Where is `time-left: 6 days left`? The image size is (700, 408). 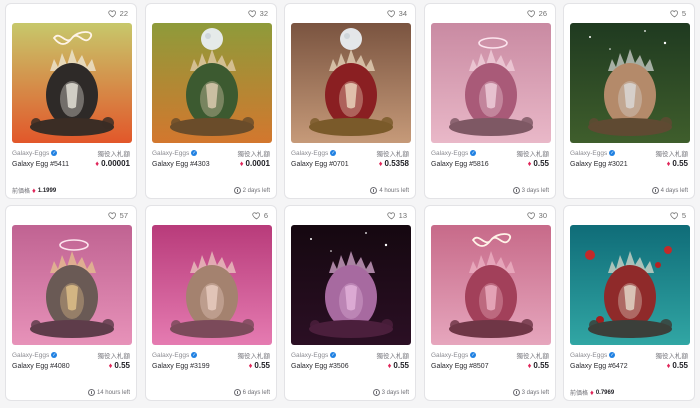 time-left: 6 days left is located at coordinates (251, 392).